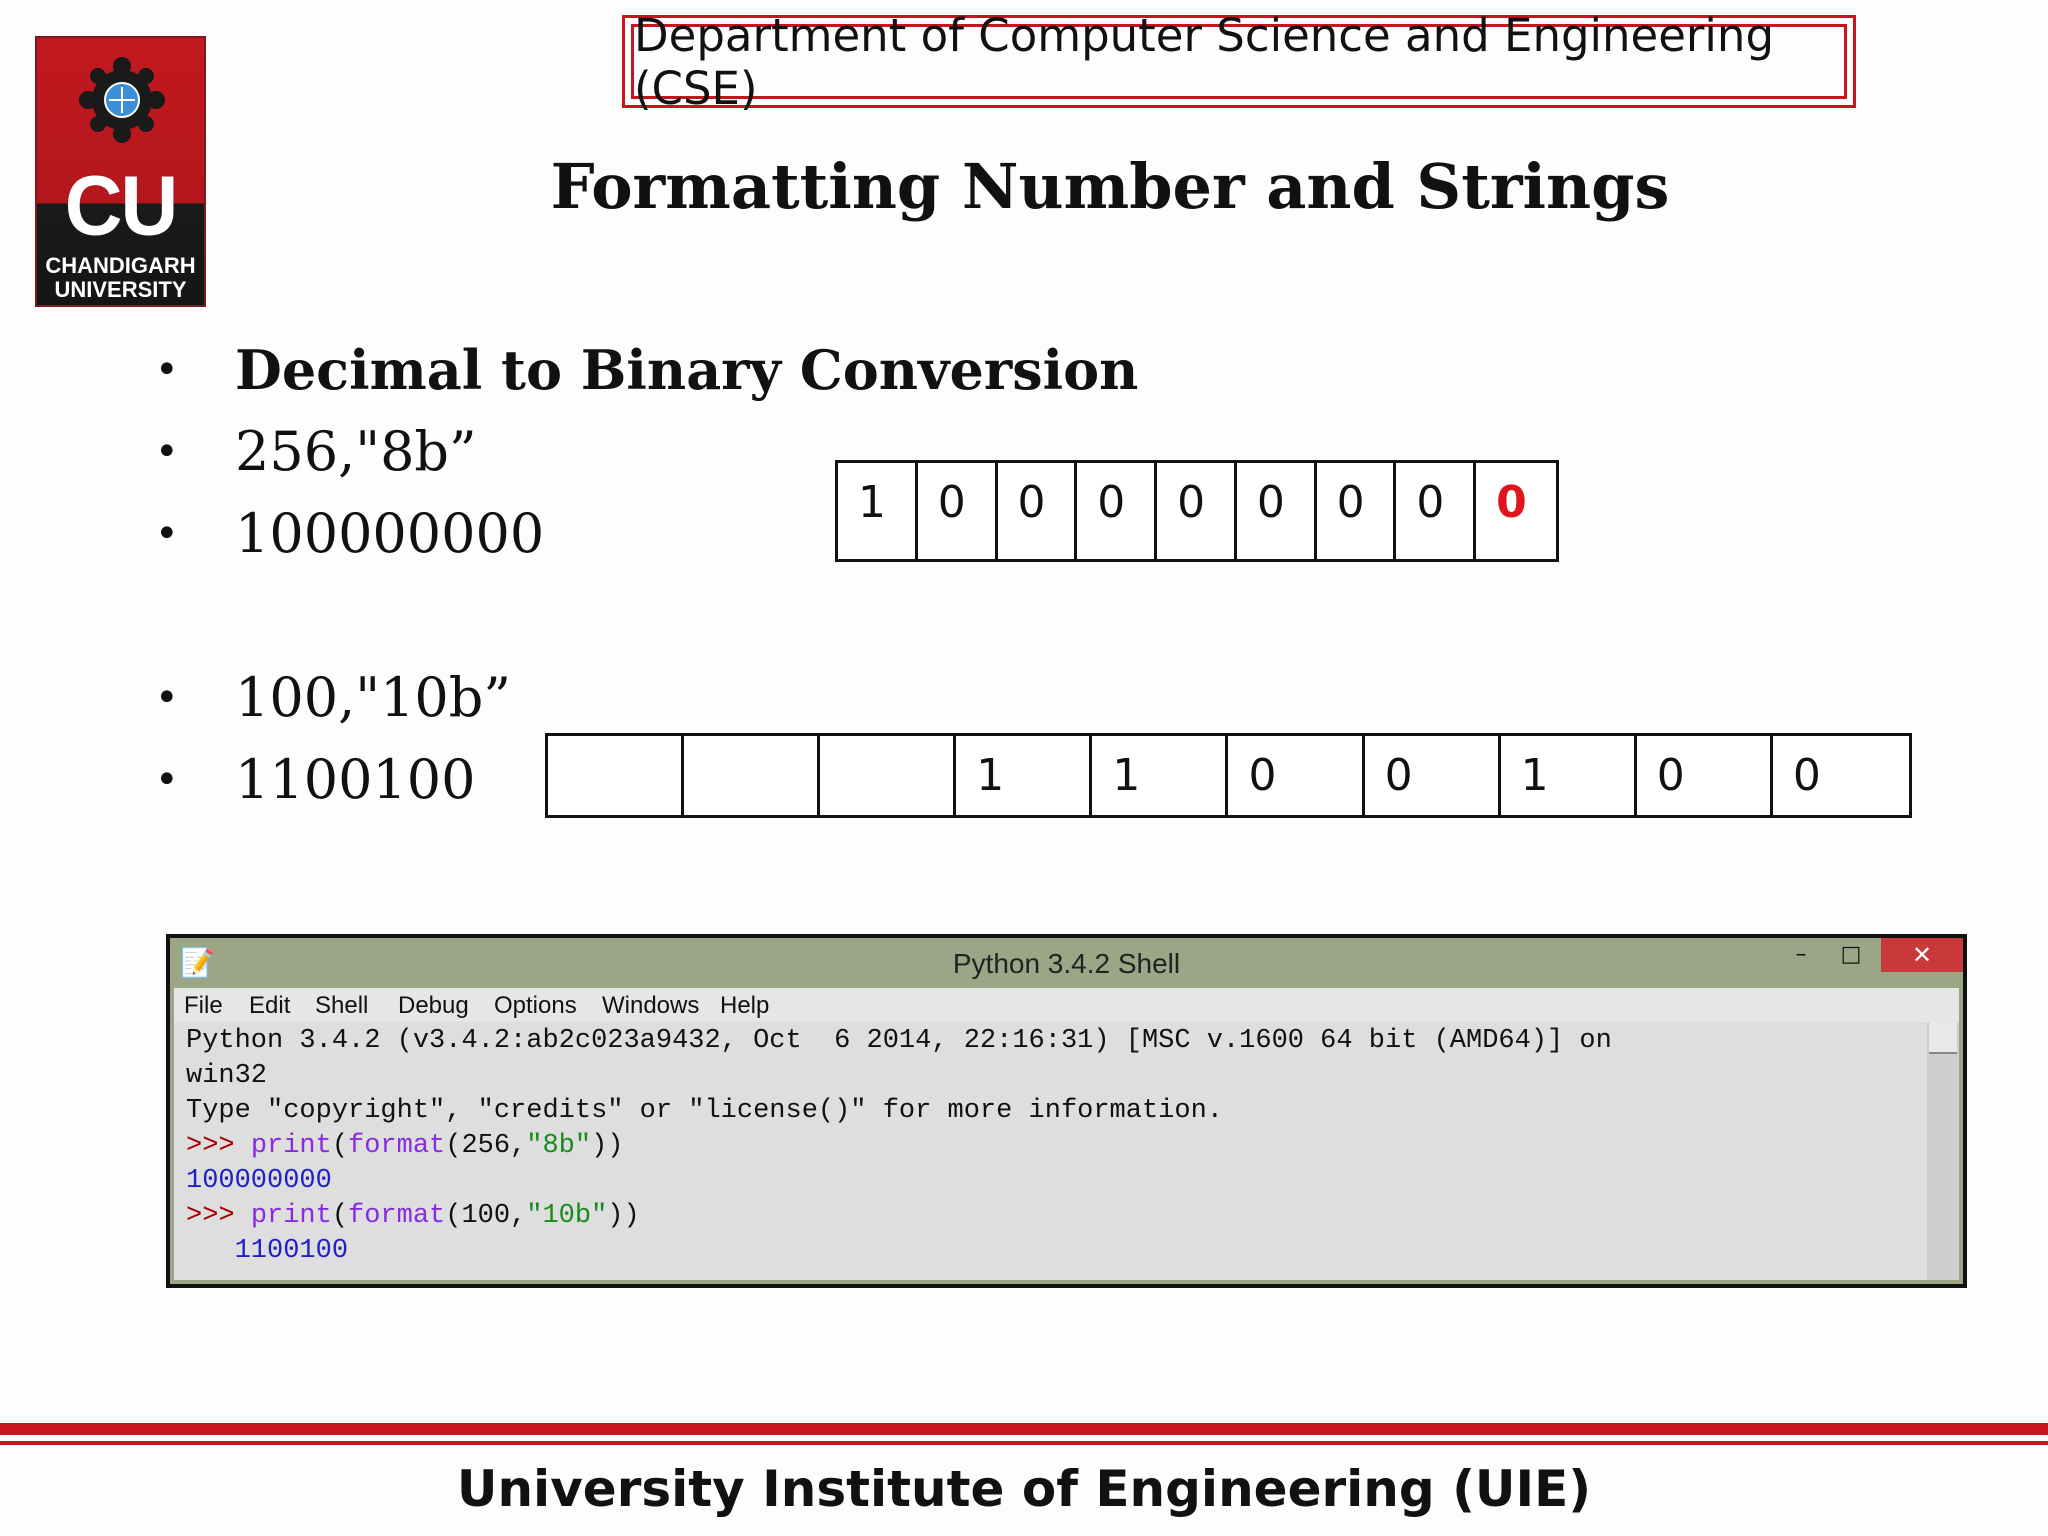 This screenshot has width=2048, height=1536. I want to click on bullet-item: • Decimal to Binary Conversion, so click(646, 370).